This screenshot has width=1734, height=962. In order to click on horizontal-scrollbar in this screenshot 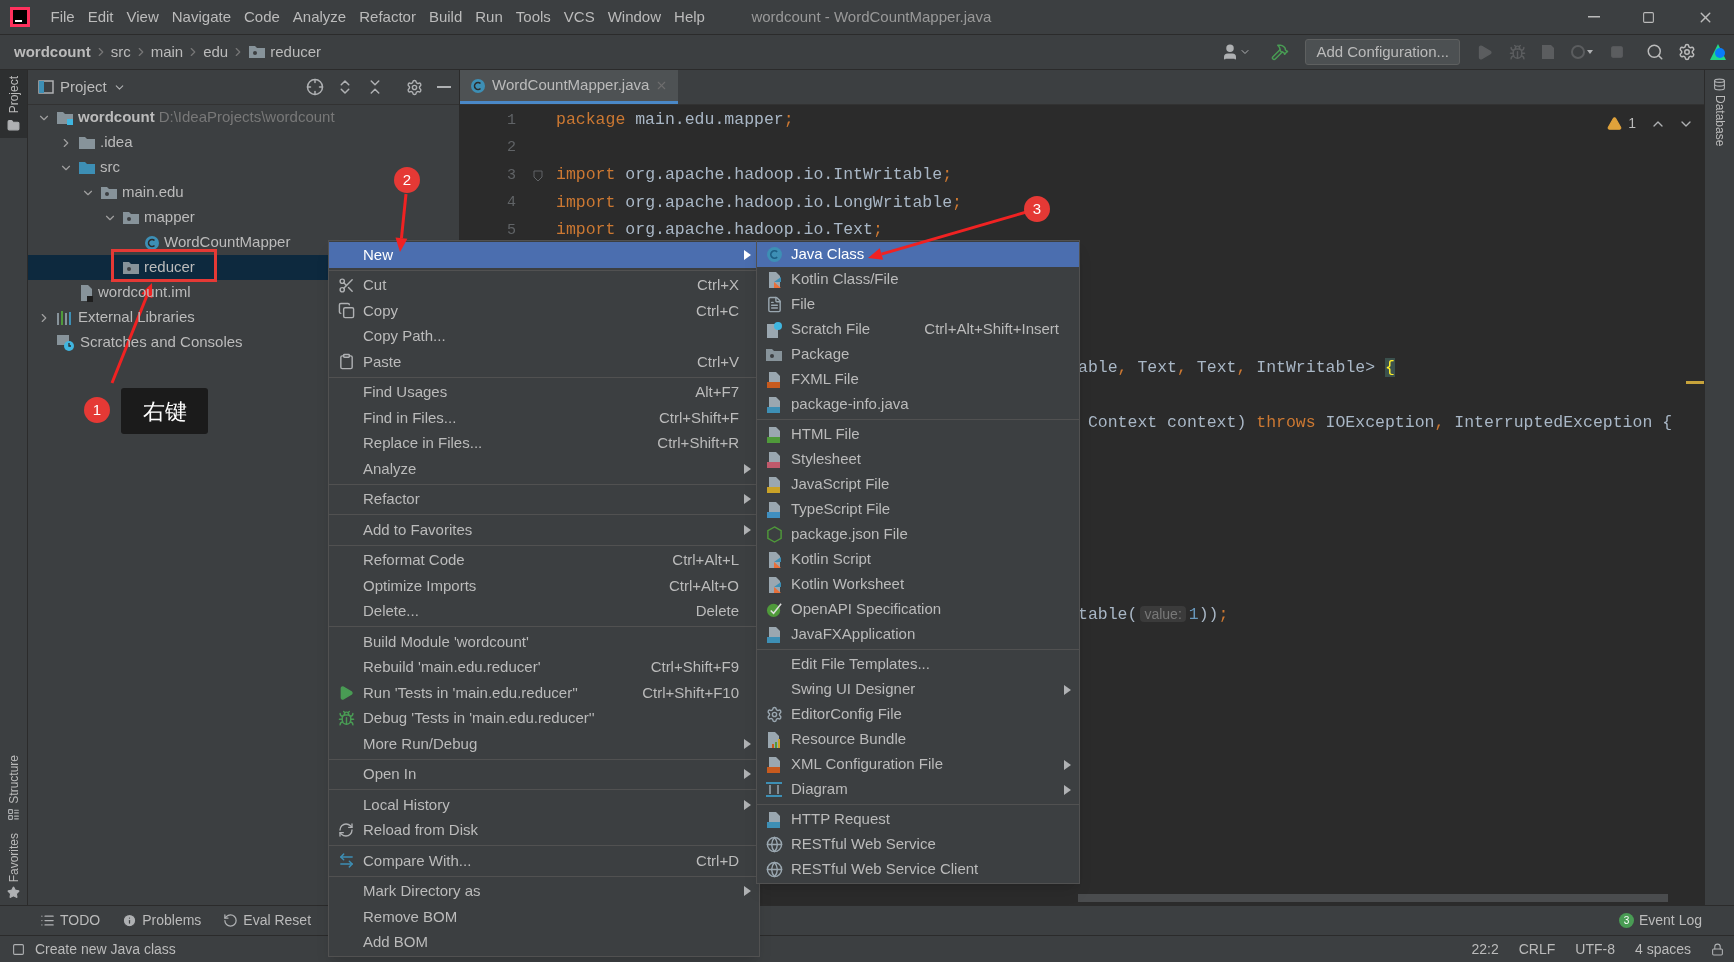, I will do `click(1373, 898)`.